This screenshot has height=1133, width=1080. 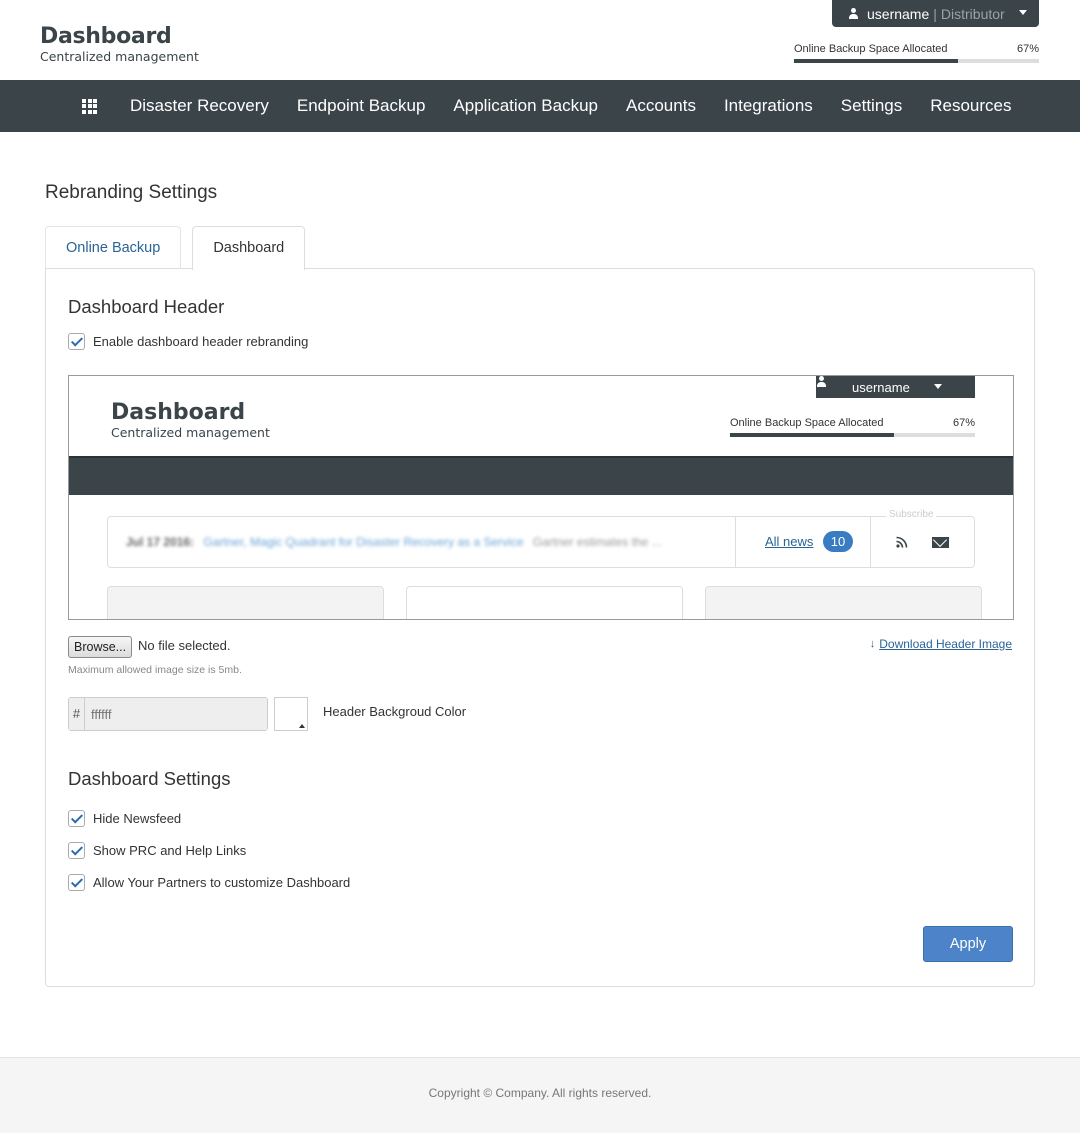 What do you see at coordinates (176, 714) in the screenshot?
I see `header-color-input` at bounding box center [176, 714].